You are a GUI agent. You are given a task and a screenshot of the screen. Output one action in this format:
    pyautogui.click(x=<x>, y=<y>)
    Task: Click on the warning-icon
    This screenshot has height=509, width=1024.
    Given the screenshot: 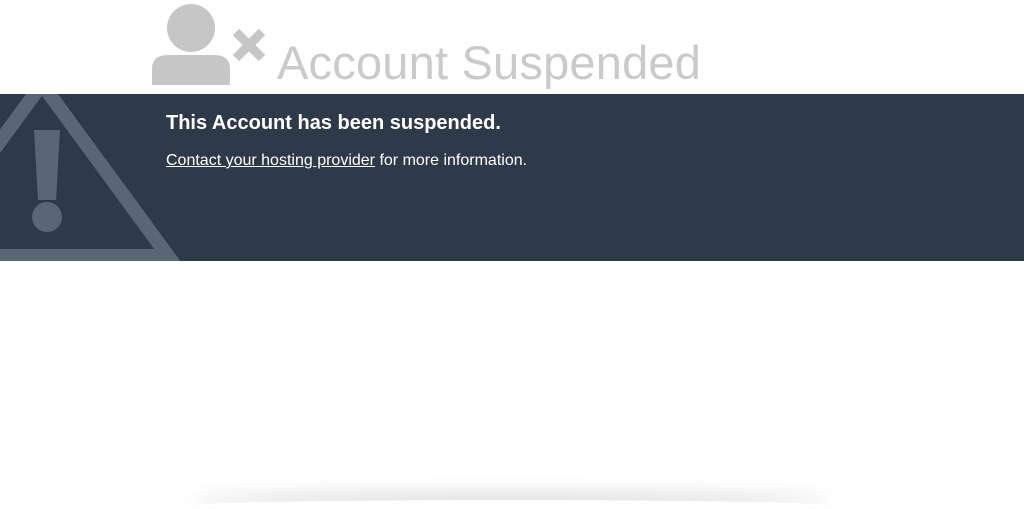 What is the action you would take?
    pyautogui.click(x=90, y=177)
    